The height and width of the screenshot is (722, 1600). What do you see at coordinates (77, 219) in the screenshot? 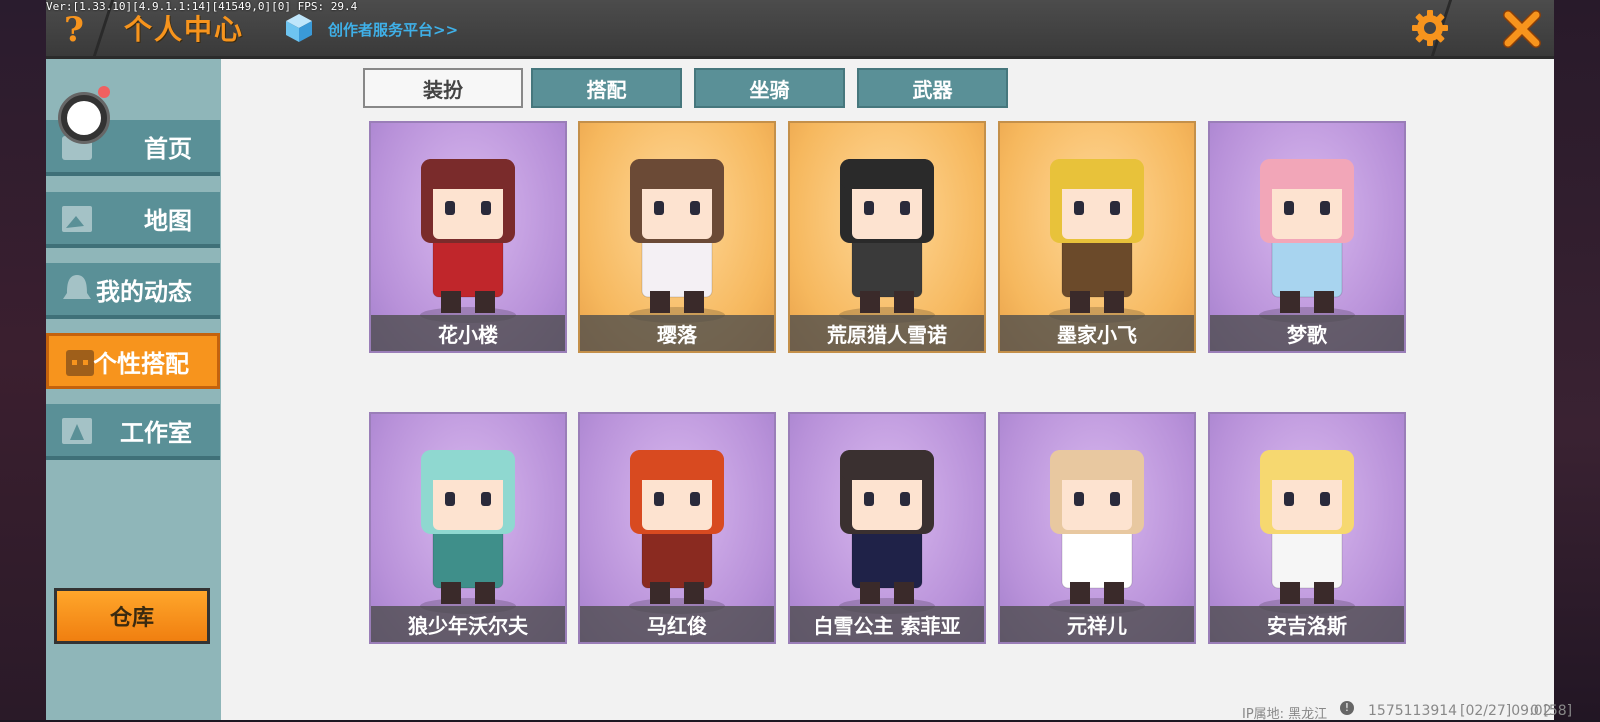
I see `map-icon` at bounding box center [77, 219].